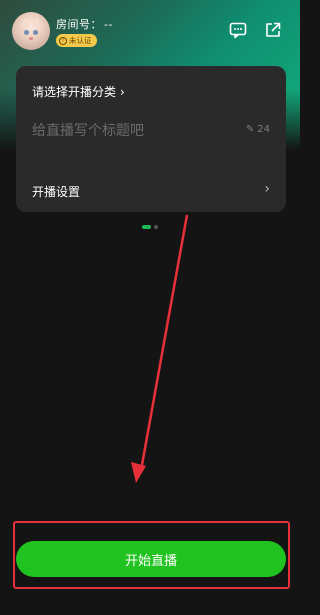 The width and height of the screenshot is (320, 615). Describe the element at coordinates (63, 40) in the screenshot. I see `badge-info-icon: !` at that location.